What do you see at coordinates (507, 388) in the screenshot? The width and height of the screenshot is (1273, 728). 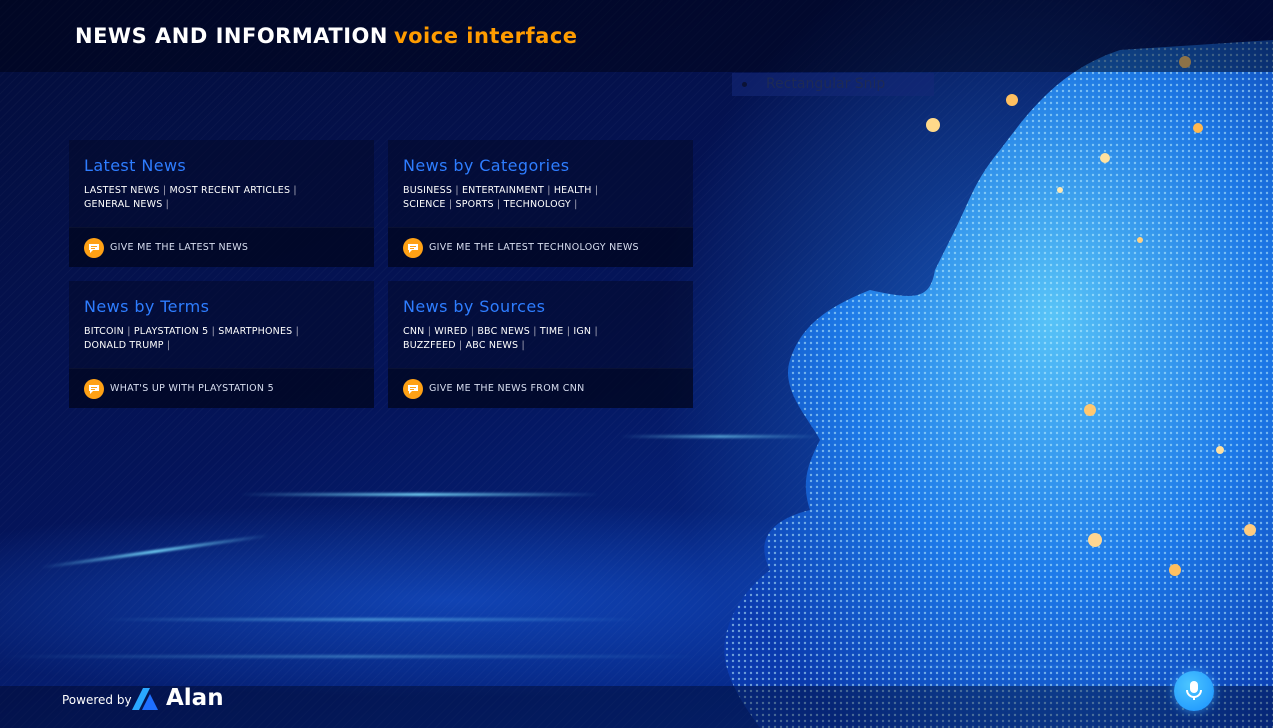 I see `command-text: GIVE ME THE NEWS FROM CNN` at bounding box center [507, 388].